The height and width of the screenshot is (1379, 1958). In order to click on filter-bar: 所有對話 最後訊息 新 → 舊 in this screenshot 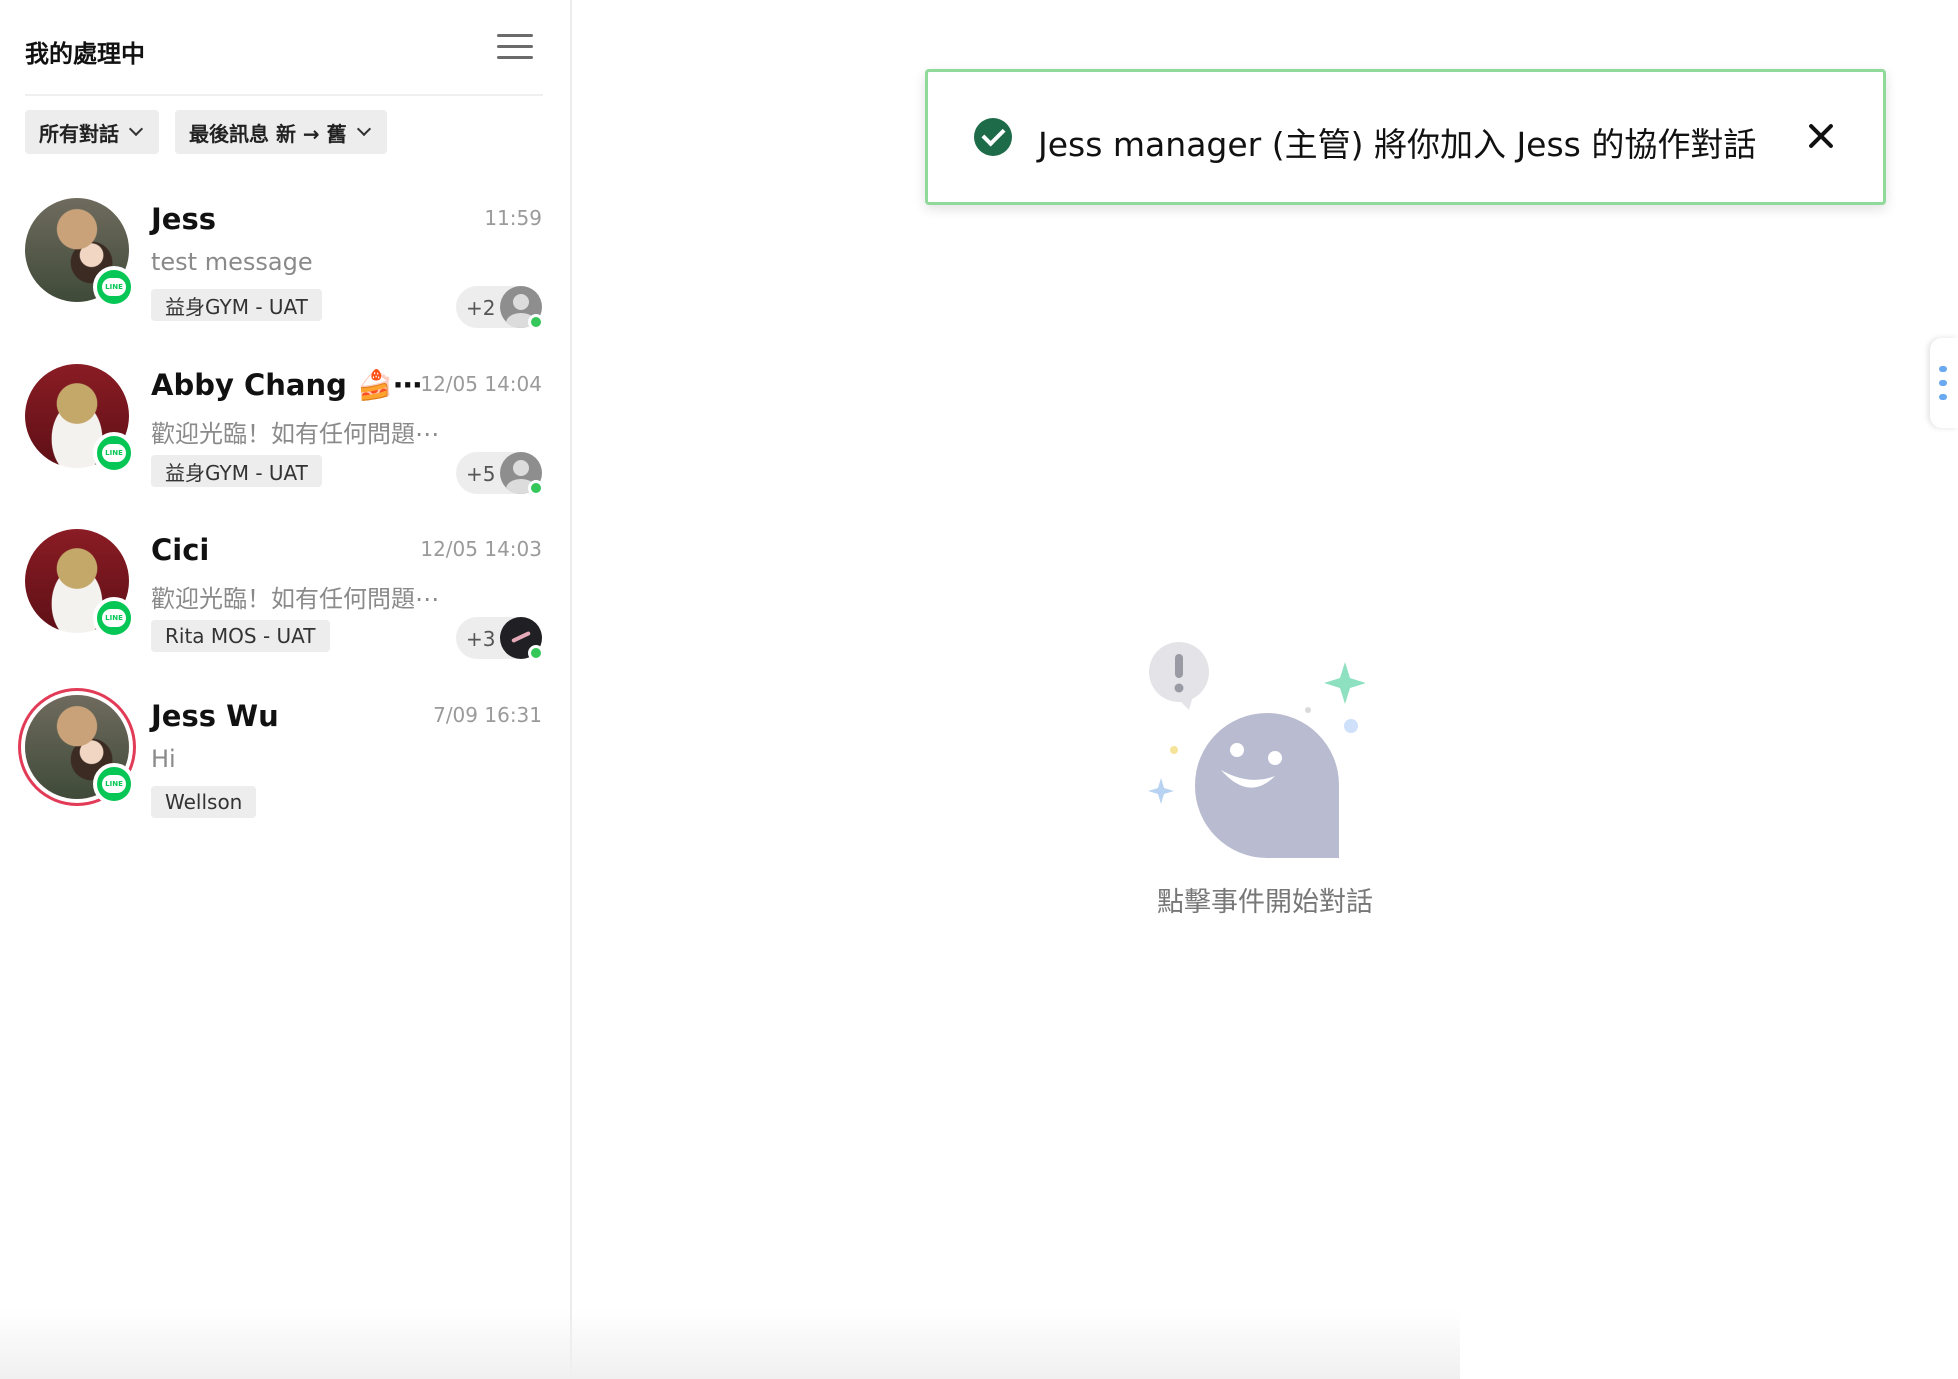, I will do `click(206, 132)`.